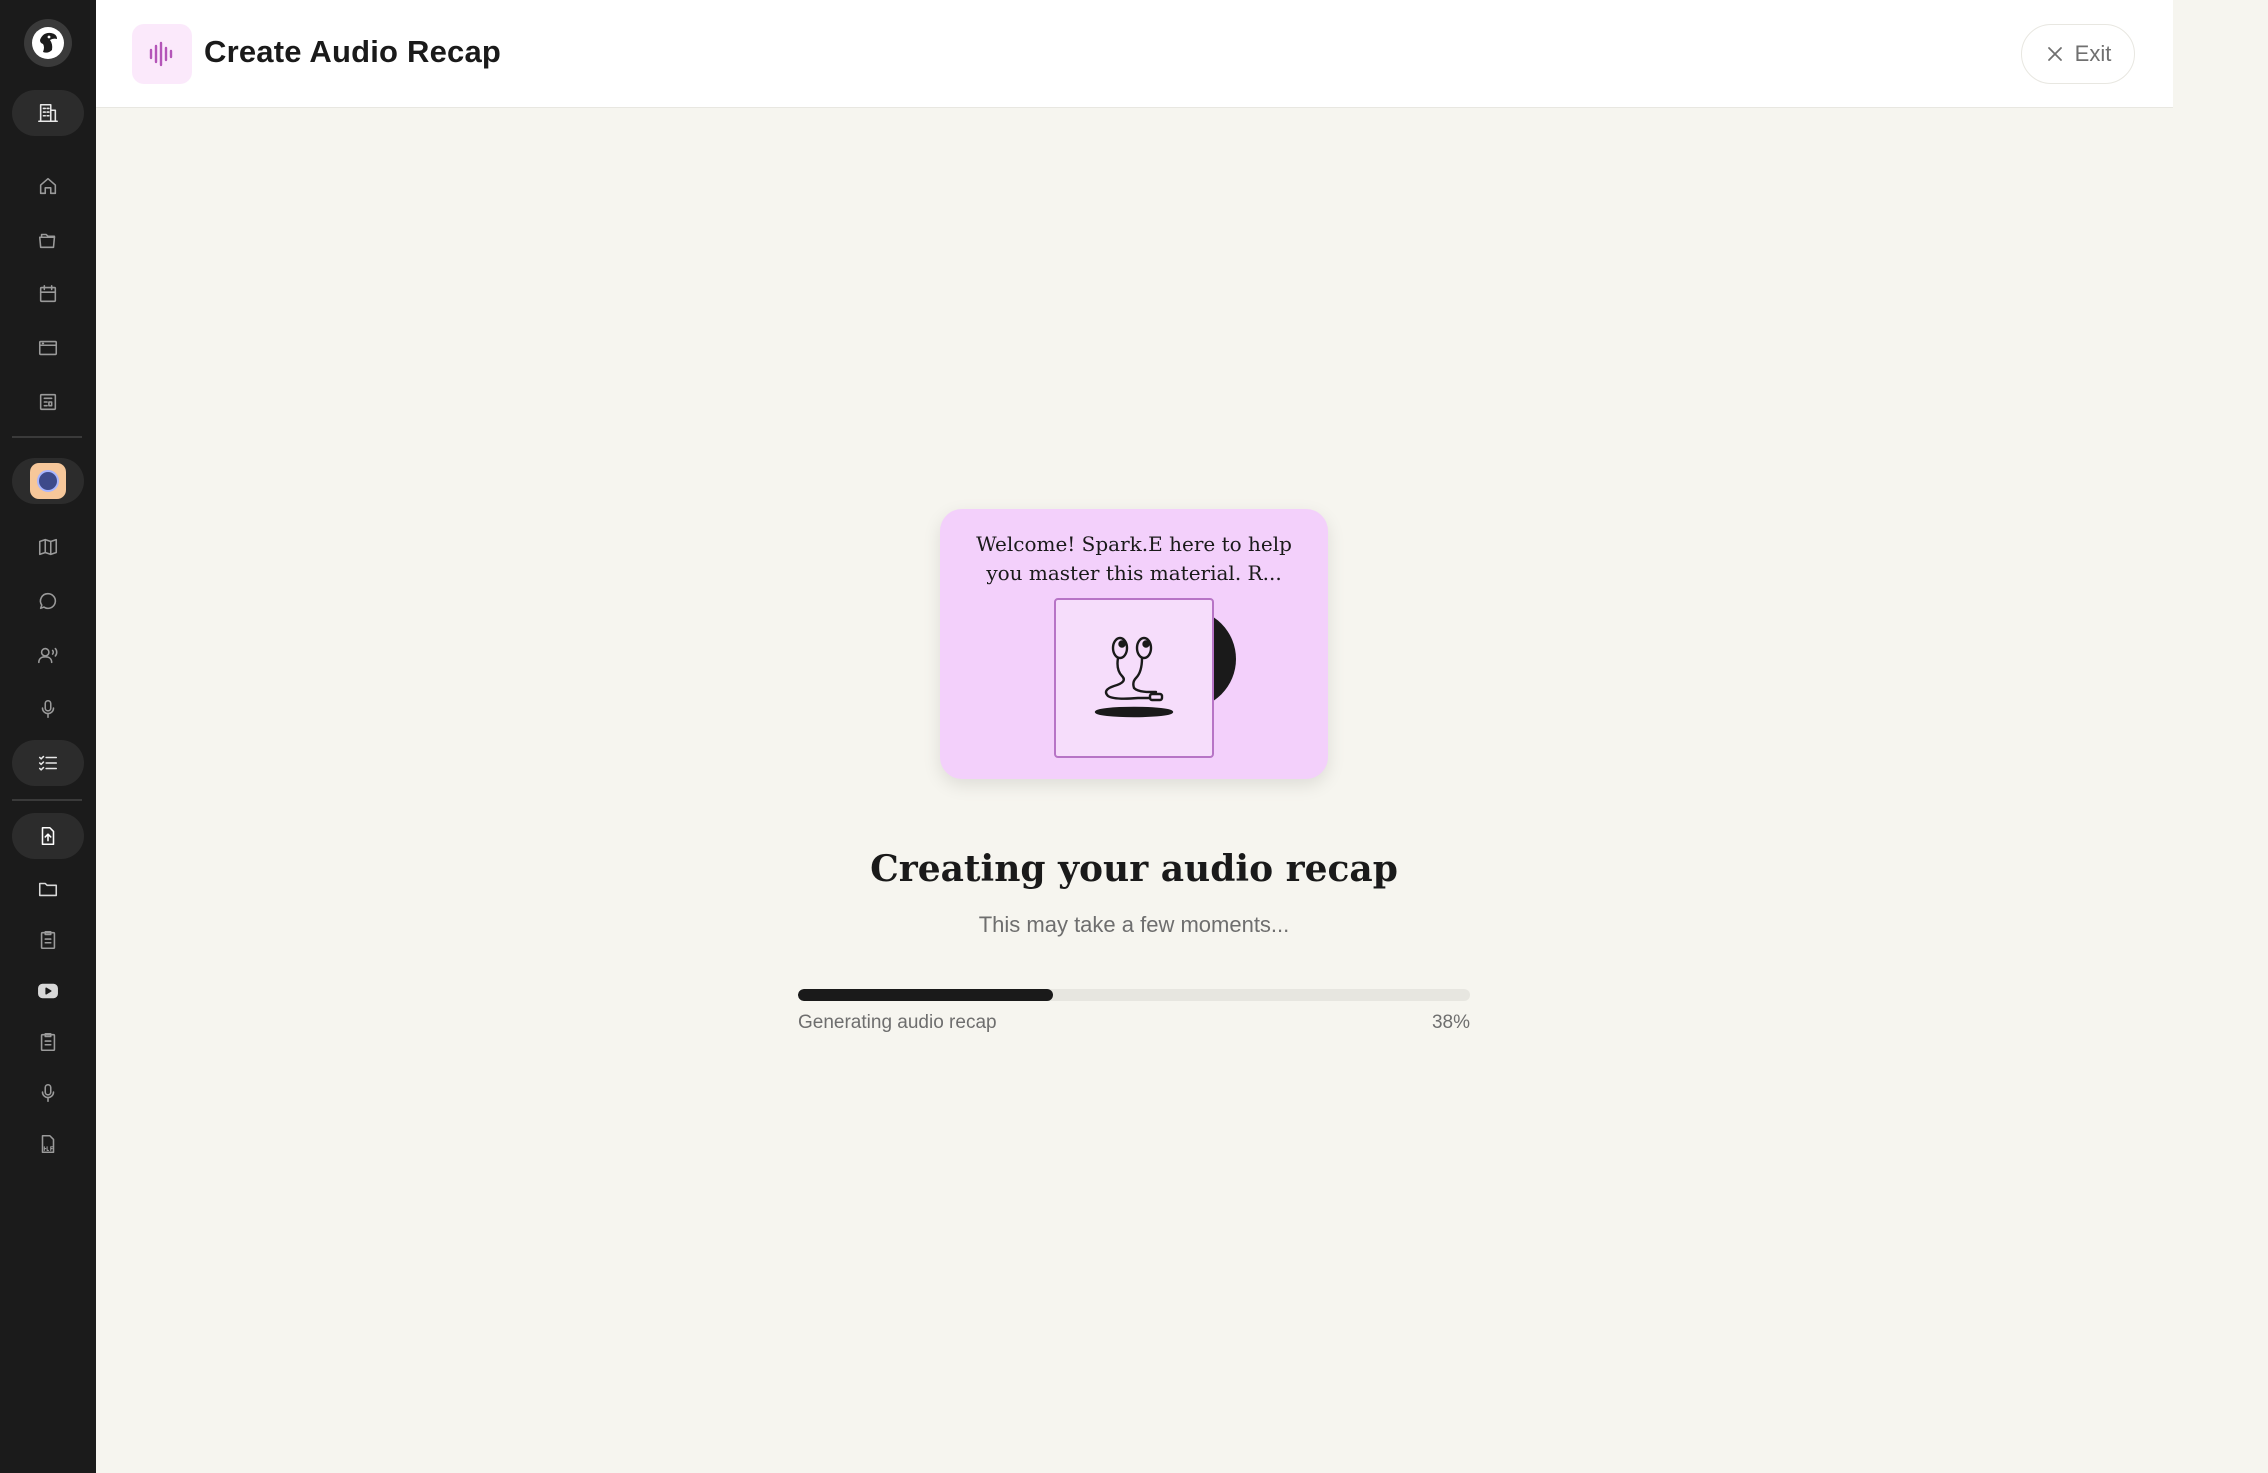 The width and height of the screenshot is (2268, 1473). I want to click on file-upload-icon, so click(48, 836).